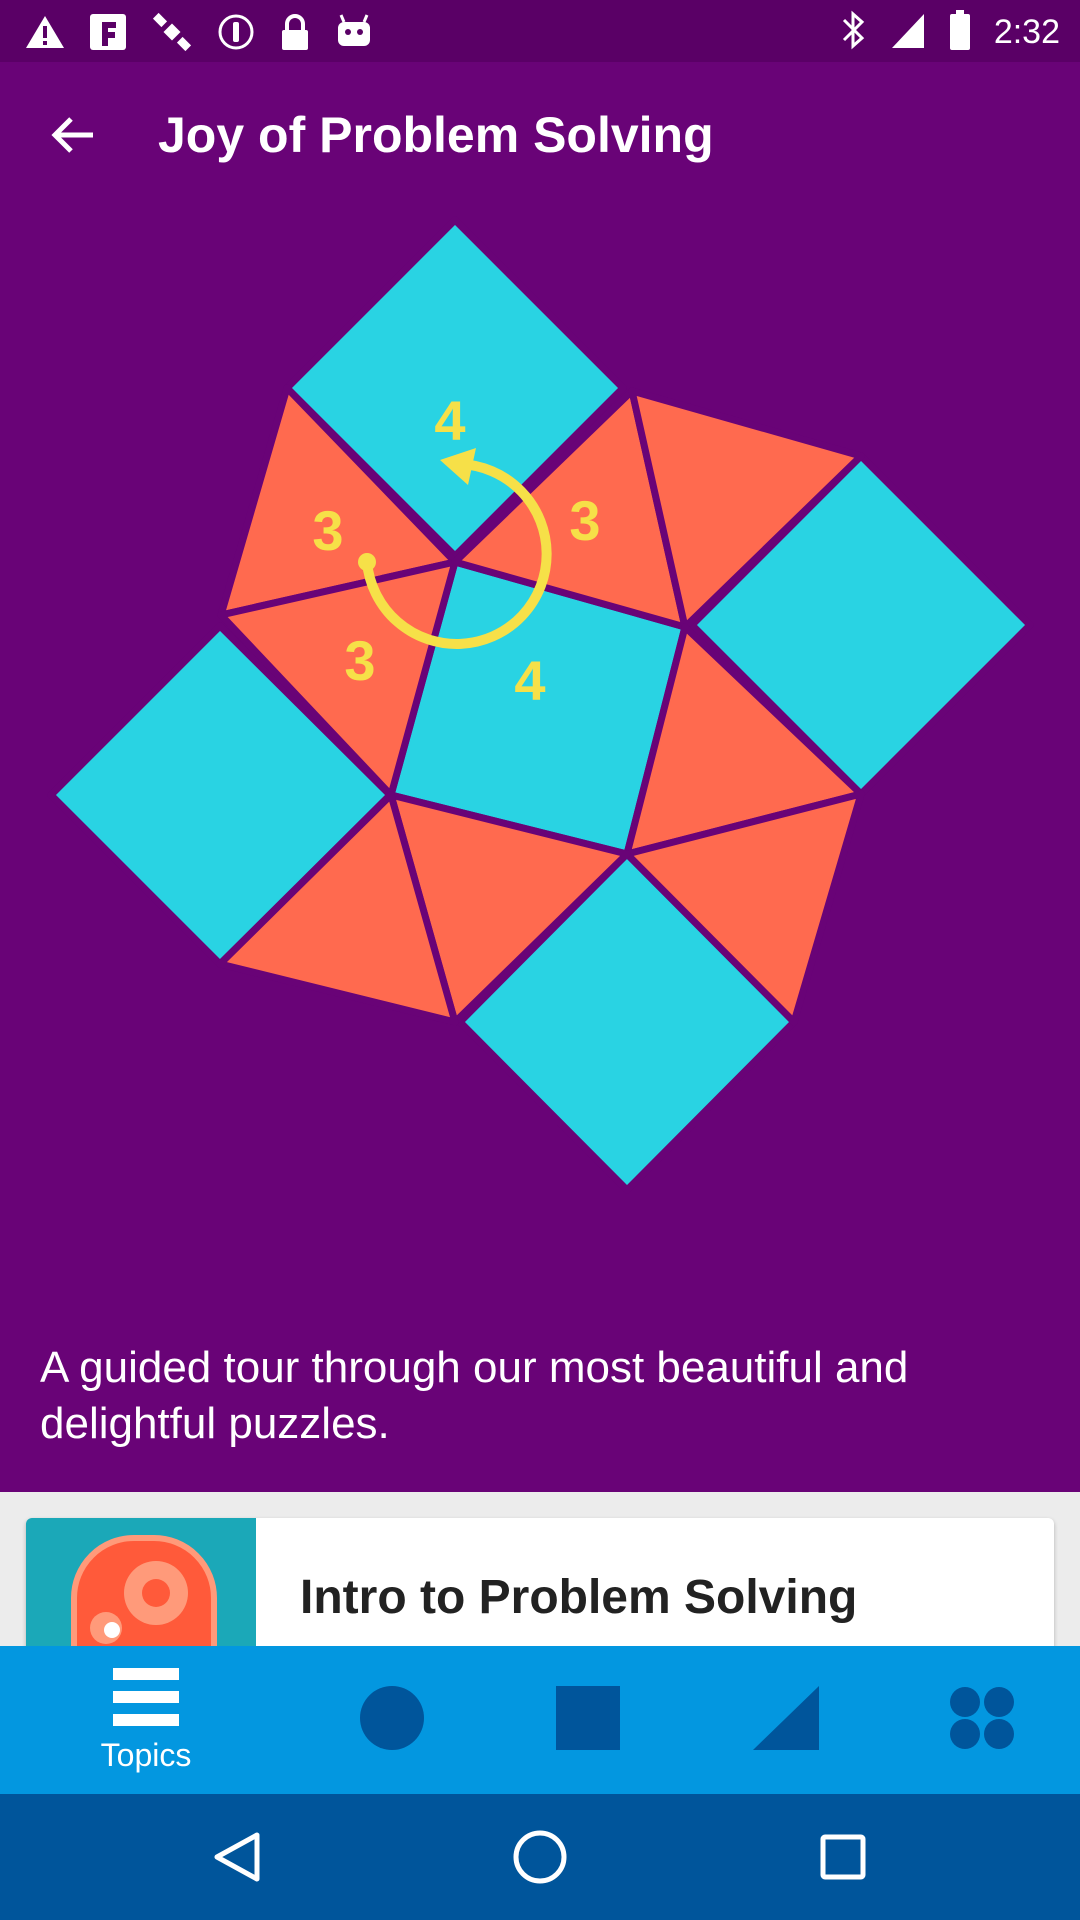  I want to click on page-title: Joy of Problem Solving, so click(436, 135).